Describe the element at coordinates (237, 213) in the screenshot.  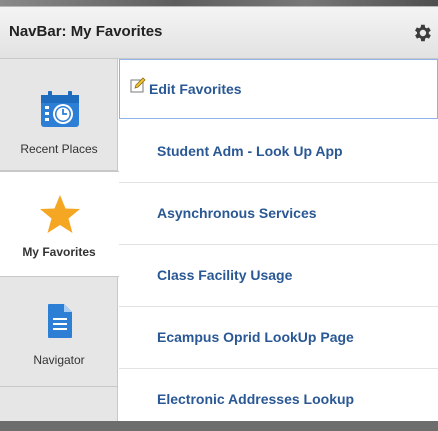
I see `favorite-item-label: Asynchronous Services` at that location.